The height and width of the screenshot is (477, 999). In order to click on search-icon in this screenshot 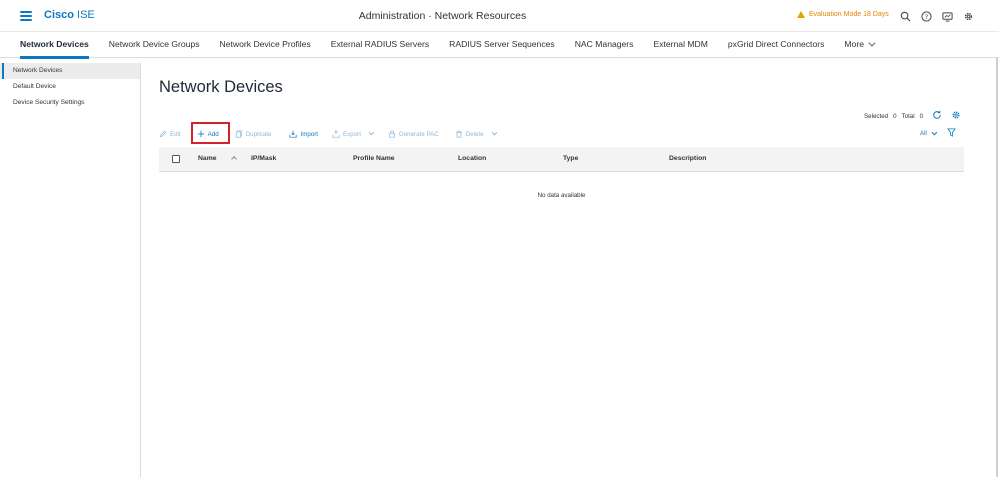, I will do `click(905, 16)`.